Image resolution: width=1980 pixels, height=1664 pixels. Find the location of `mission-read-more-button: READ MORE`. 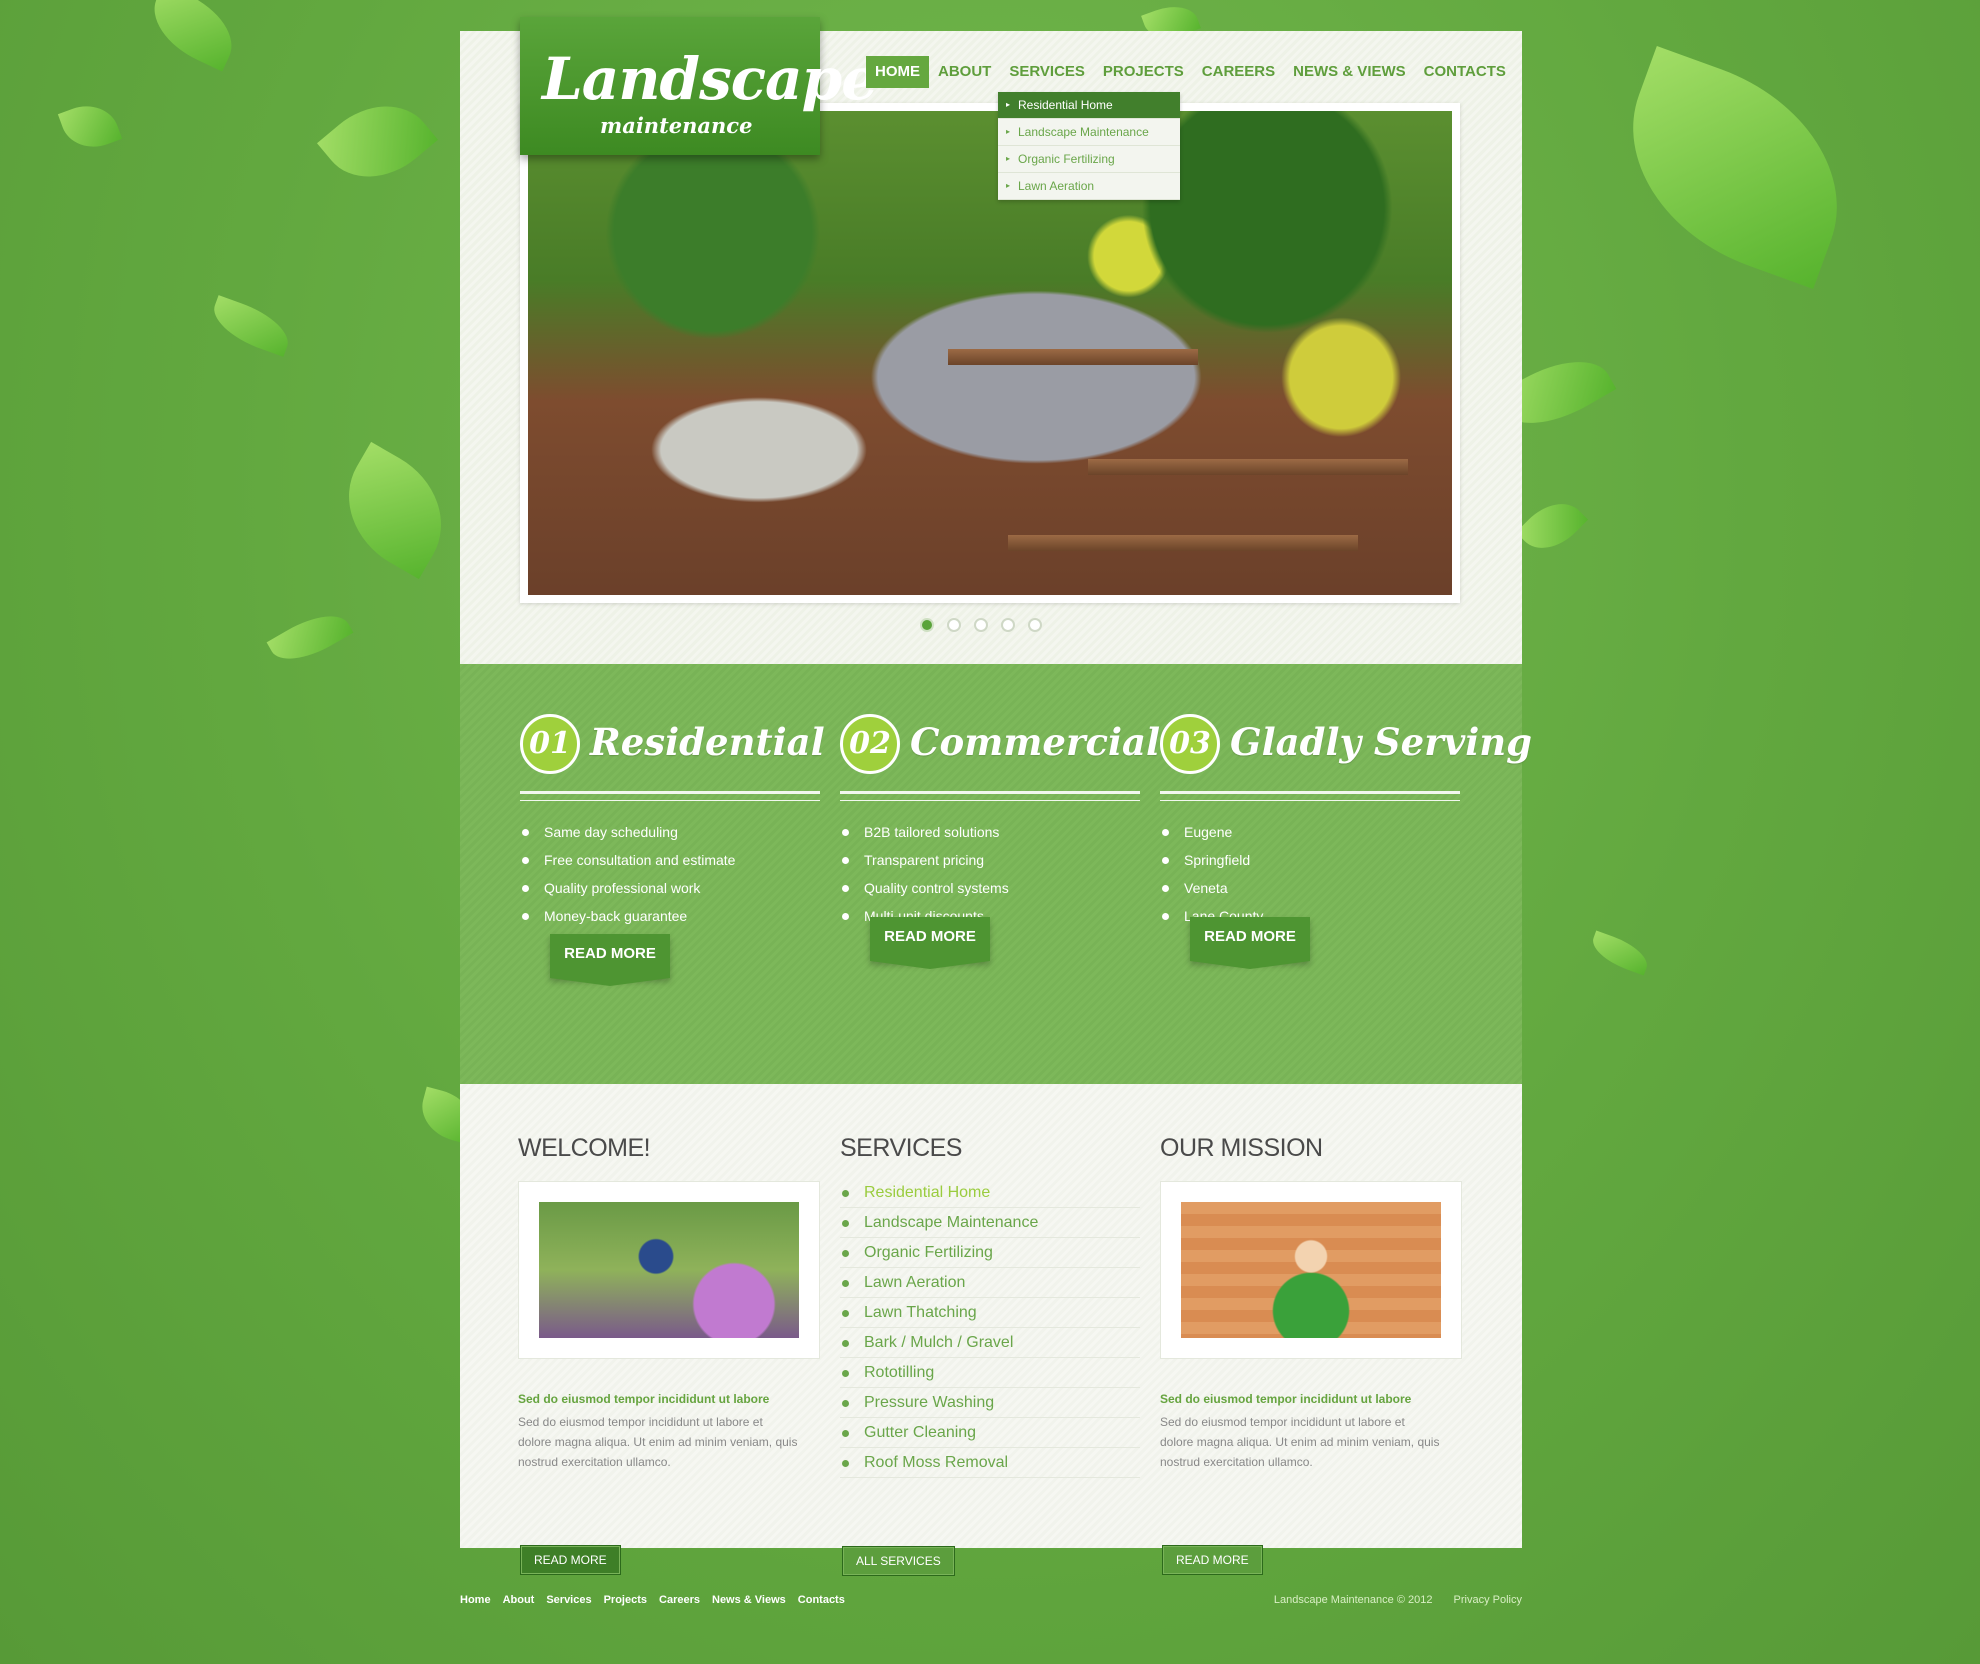

mission-read-more-button: READ MORE is located at coordinates (1212, 1560).